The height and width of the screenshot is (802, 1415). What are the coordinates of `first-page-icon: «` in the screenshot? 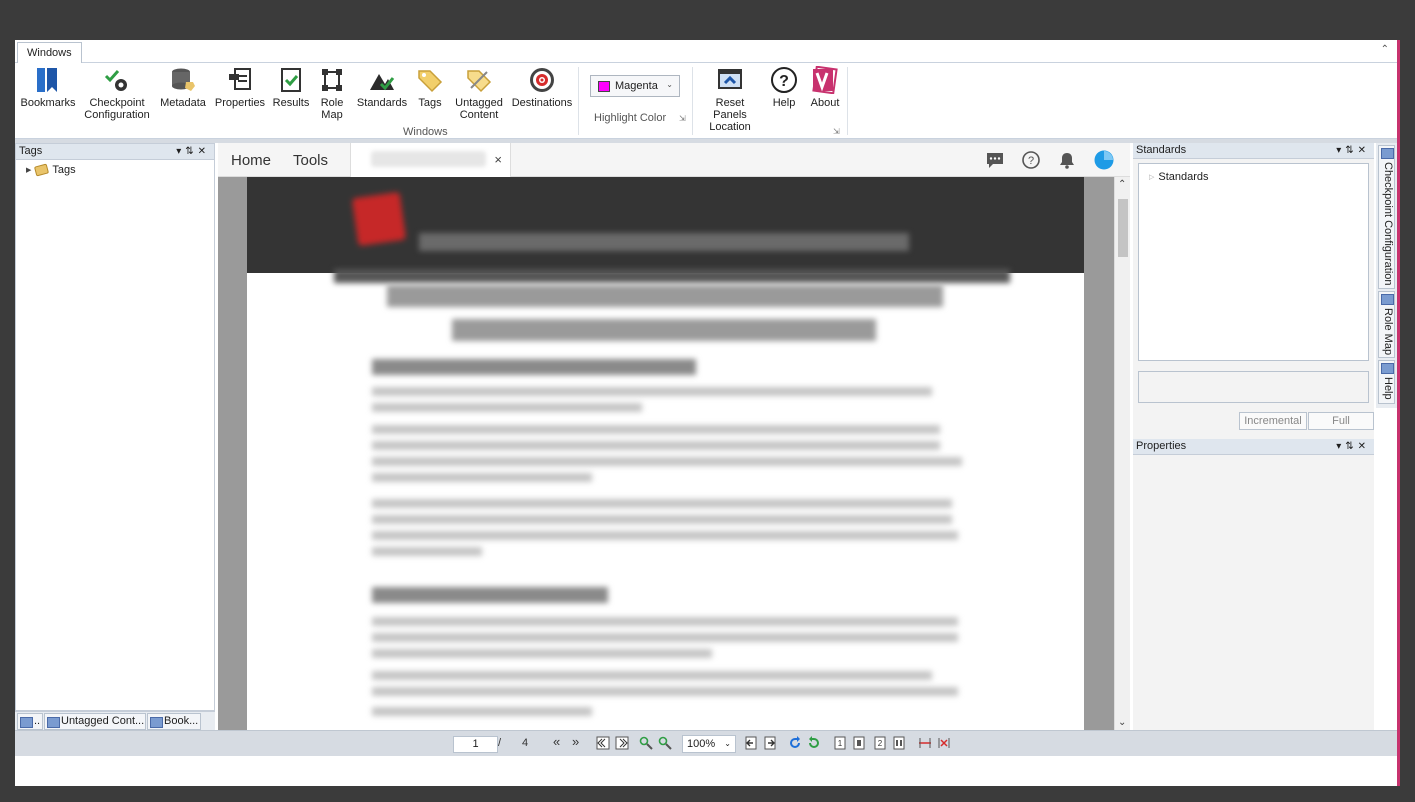 It's located at (556, 741).